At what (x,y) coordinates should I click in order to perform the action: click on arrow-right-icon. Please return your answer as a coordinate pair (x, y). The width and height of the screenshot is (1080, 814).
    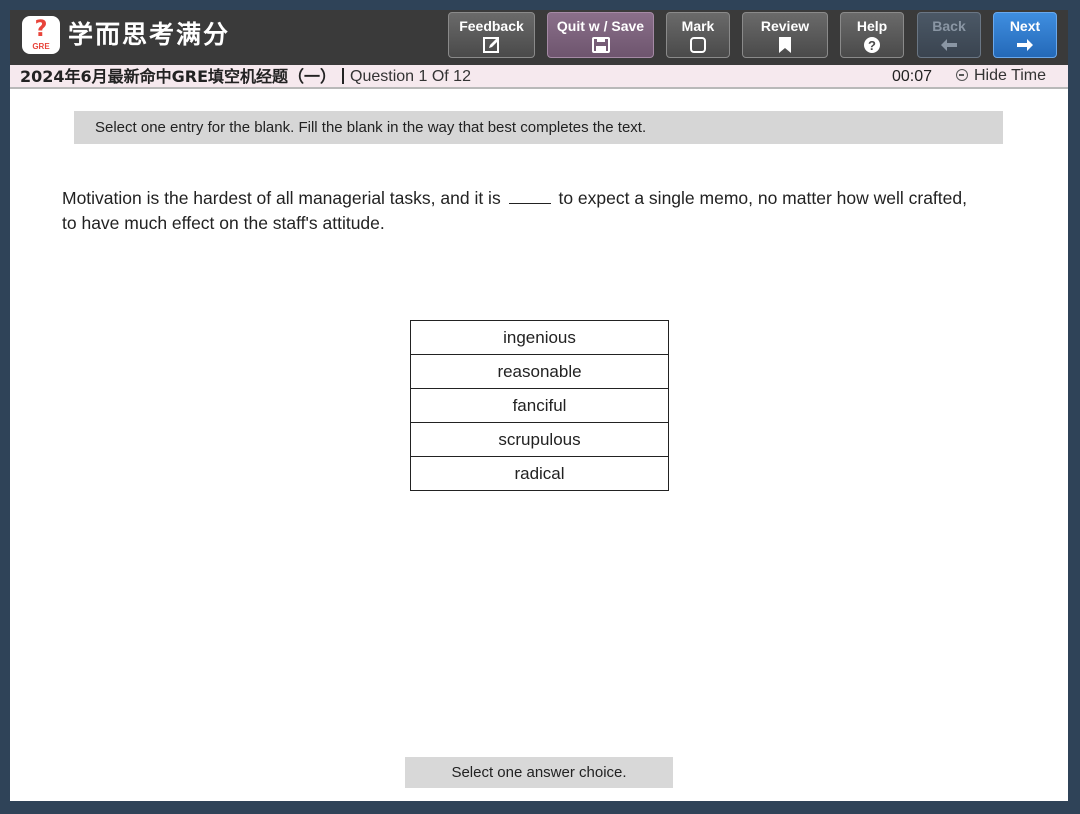
    Looking at the image, I should click on (1025, 45).